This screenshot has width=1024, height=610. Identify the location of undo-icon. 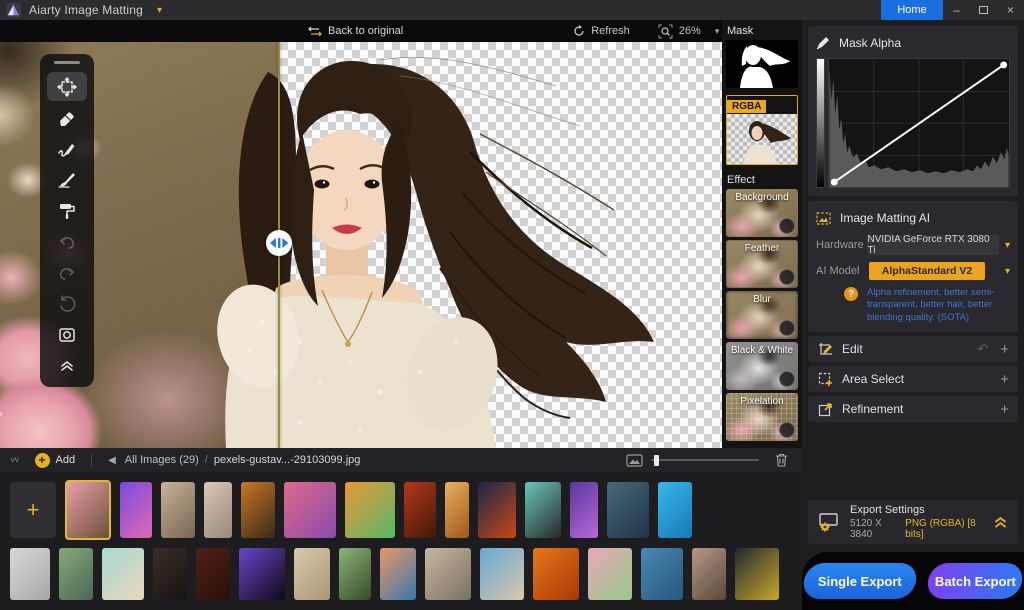
(67, 242).